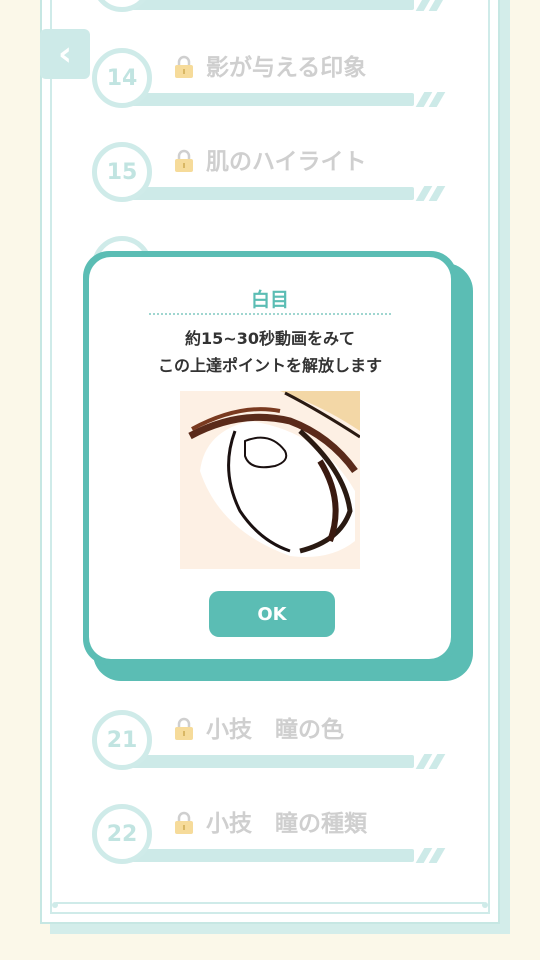 Image resolution: width=540 pixels, height=960 pixels. What do you see at coordinates (270, 338) in the screenshot?
I see `dialog-message-line1: 約15~30秒動画をみて` at bounding box center [270, 338].